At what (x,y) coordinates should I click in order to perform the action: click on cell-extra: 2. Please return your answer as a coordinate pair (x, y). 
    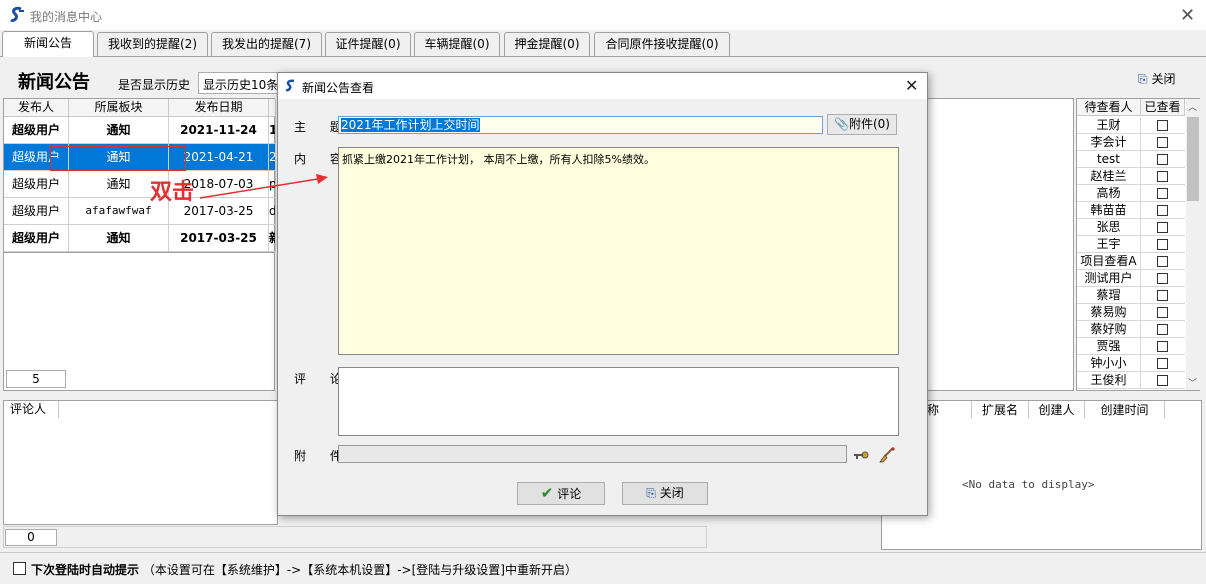
    Looking at the image, I should click on (272, 157).